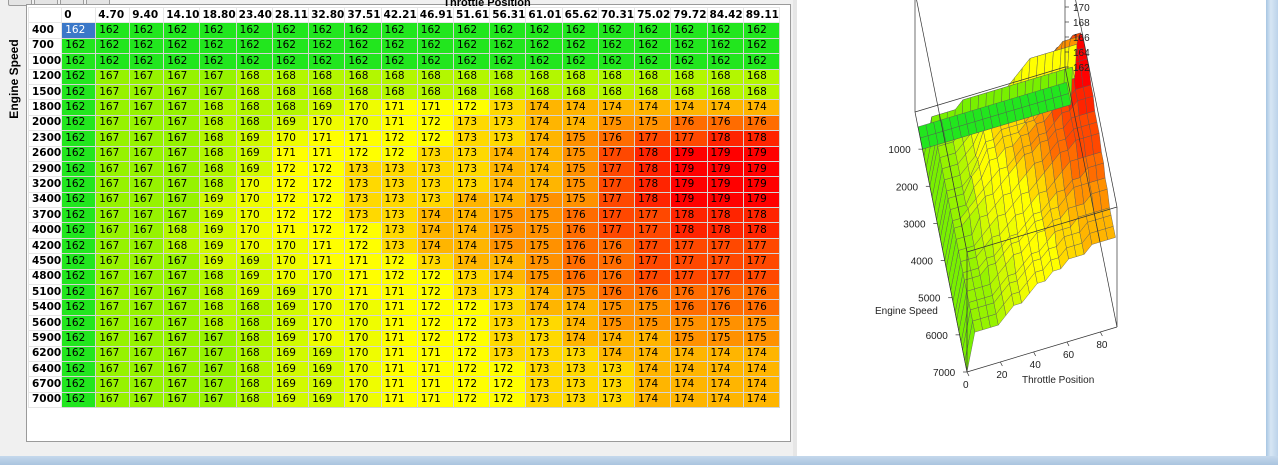 The width and height of the screenshot is (1278, 465). I want to click on table-cell: 179, so click(689, 169).